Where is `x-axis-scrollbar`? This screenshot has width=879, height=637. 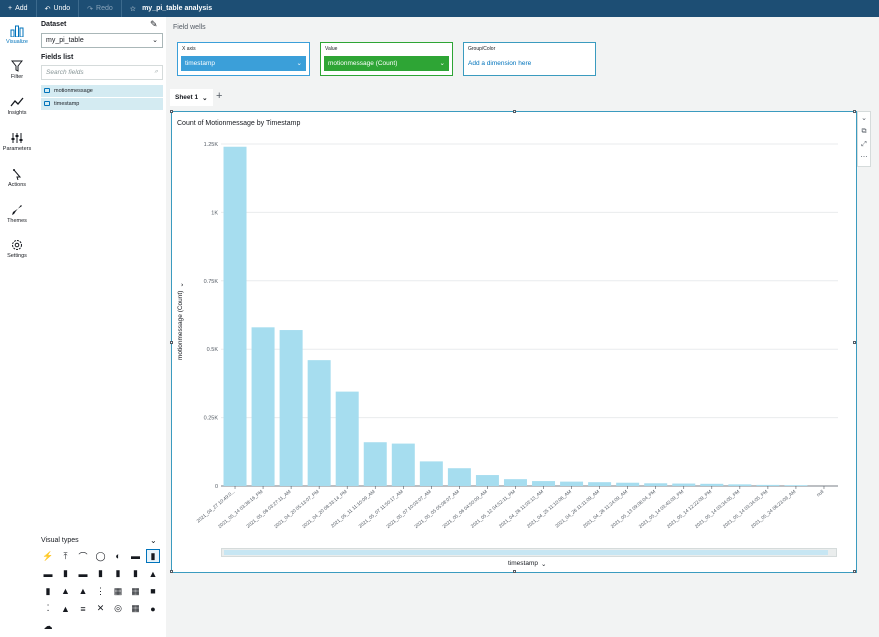
x-axis-scrollbar is located at coordinates (529, 552).